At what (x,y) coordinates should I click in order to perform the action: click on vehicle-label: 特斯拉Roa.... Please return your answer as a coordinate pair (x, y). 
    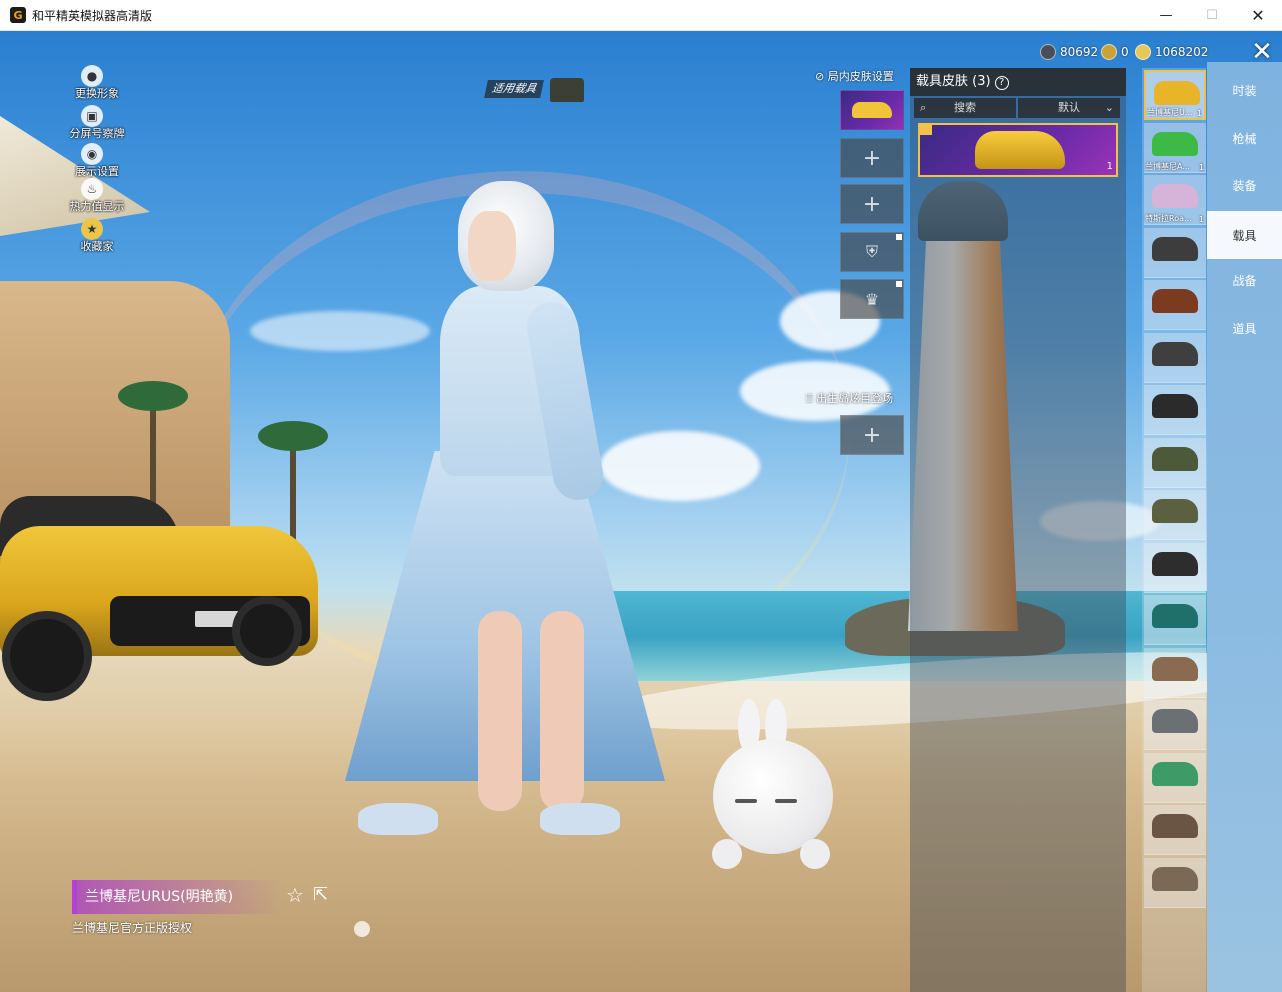
    Looking at the image, I should click on (1168, 218).